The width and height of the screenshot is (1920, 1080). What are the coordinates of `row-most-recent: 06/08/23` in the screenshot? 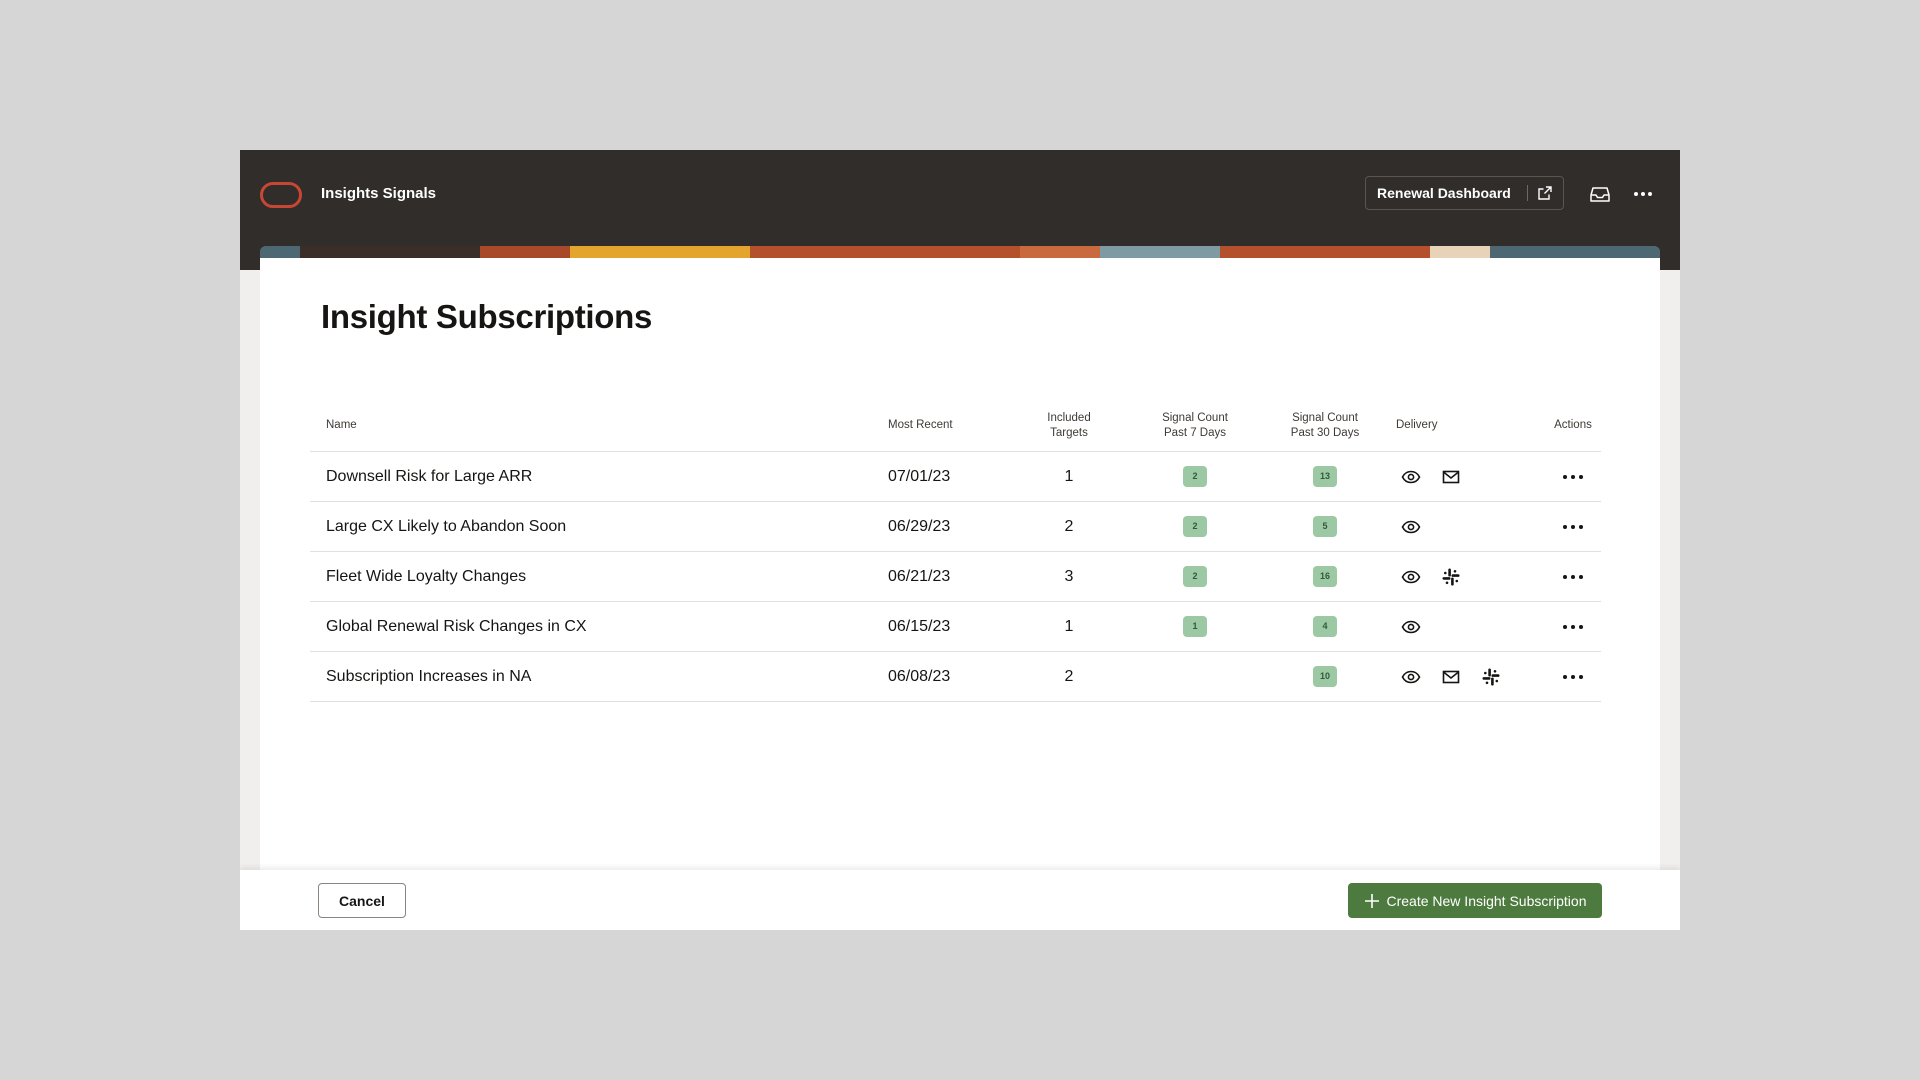 It's located at (937, 676).